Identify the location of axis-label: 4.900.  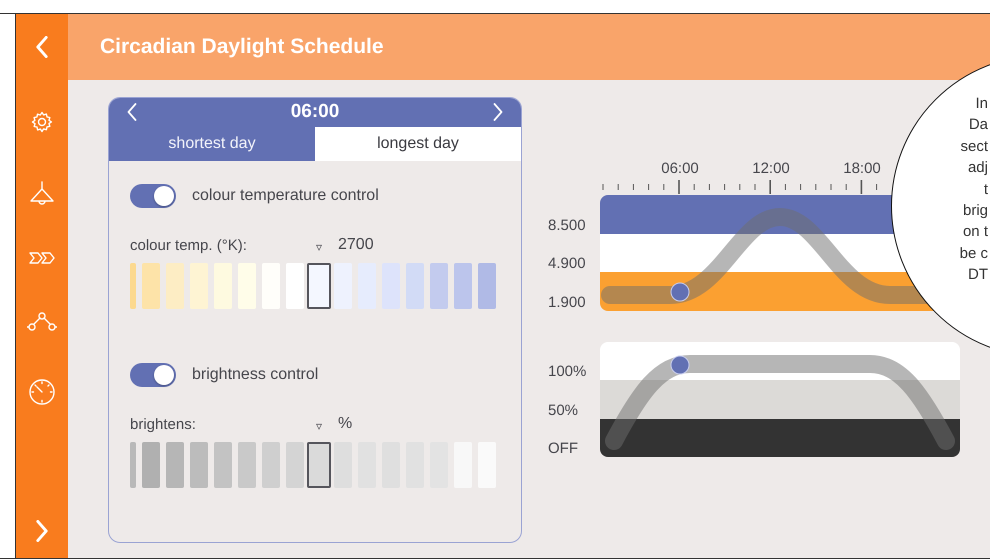
(567, 263).